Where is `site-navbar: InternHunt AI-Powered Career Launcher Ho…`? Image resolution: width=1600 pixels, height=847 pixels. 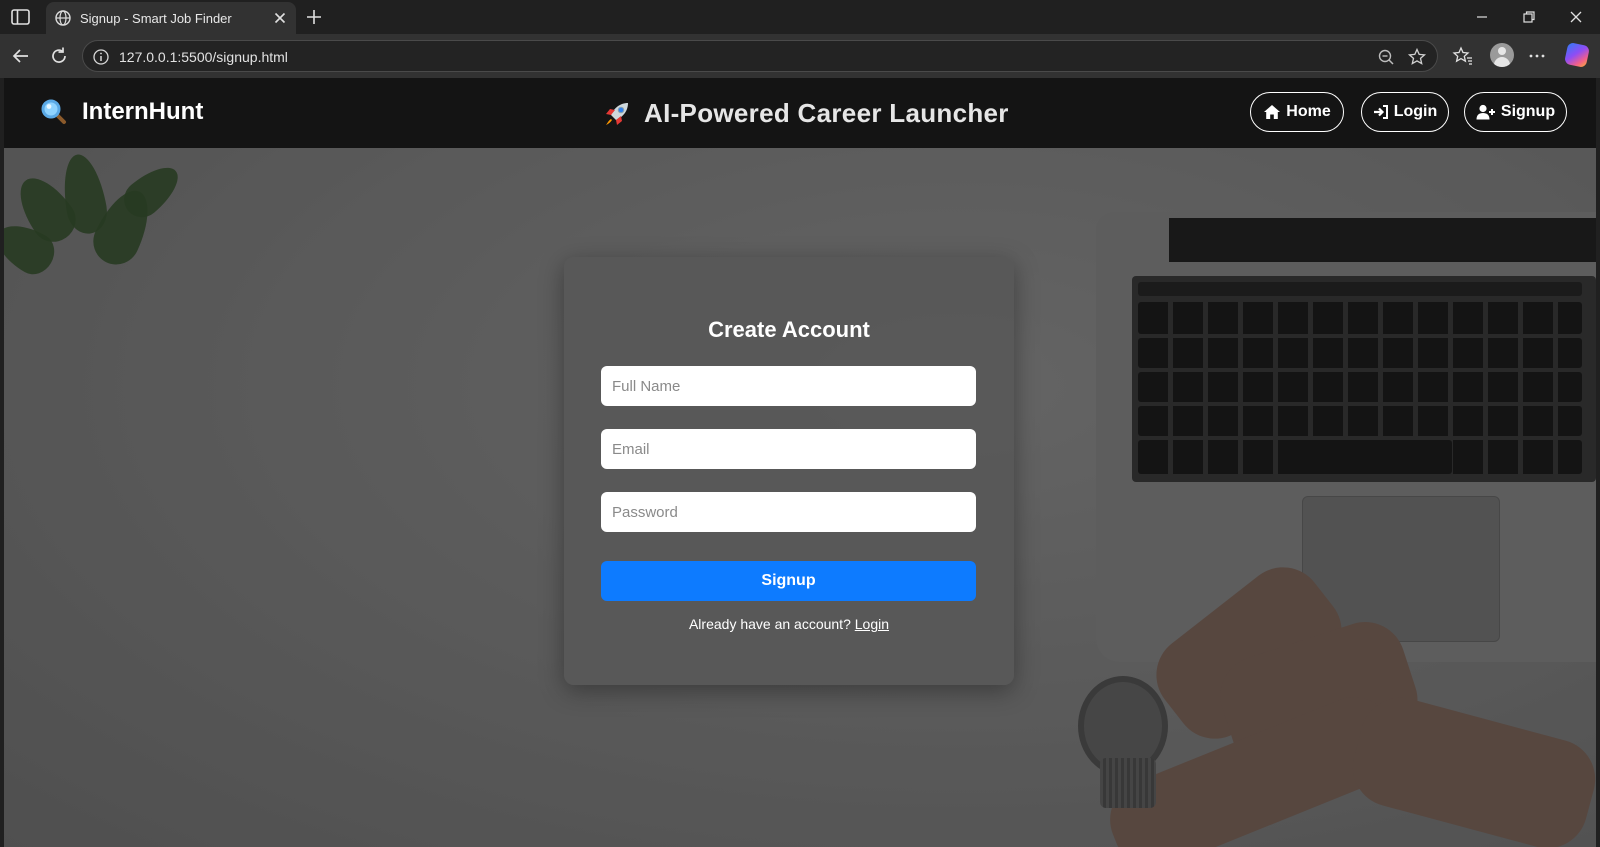
site-navbar: InternHunt AI-Powered Career Launcher Ho… is located at coordinates (800, 113).